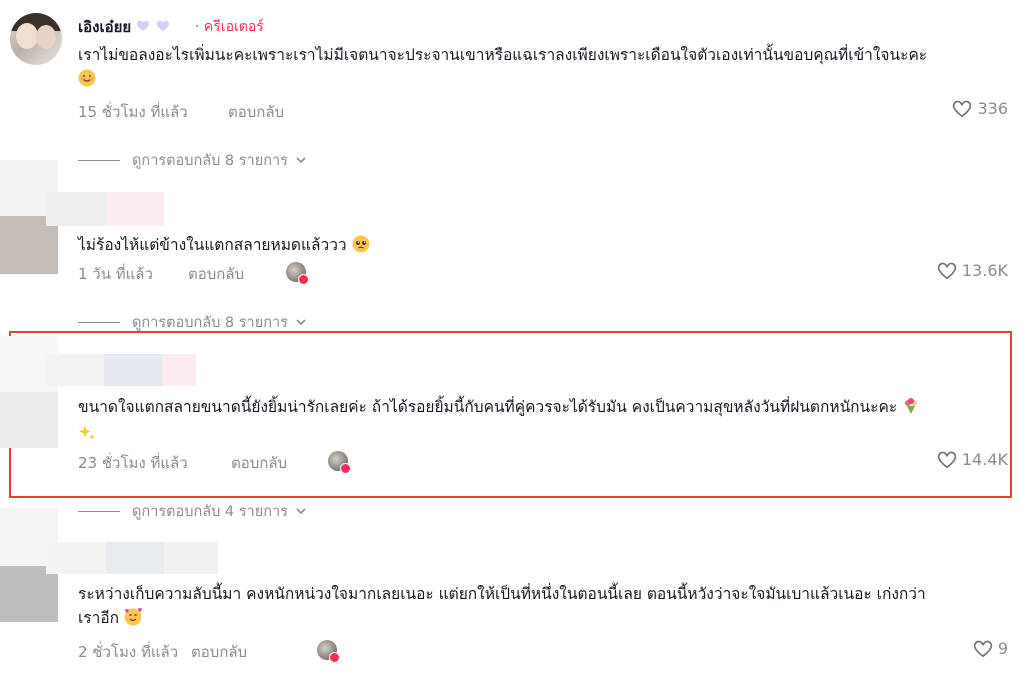 The height and width of the screenshot is (694, 1024). I want to click on like-button: 14.4K, so click(972, 459).